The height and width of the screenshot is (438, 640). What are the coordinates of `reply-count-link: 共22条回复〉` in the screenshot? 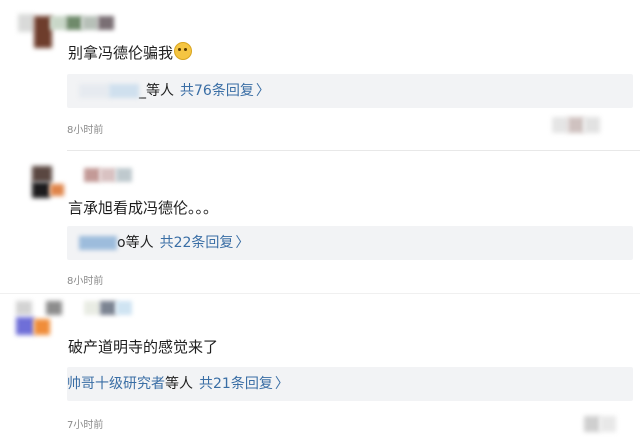 It's located at (205, 243).